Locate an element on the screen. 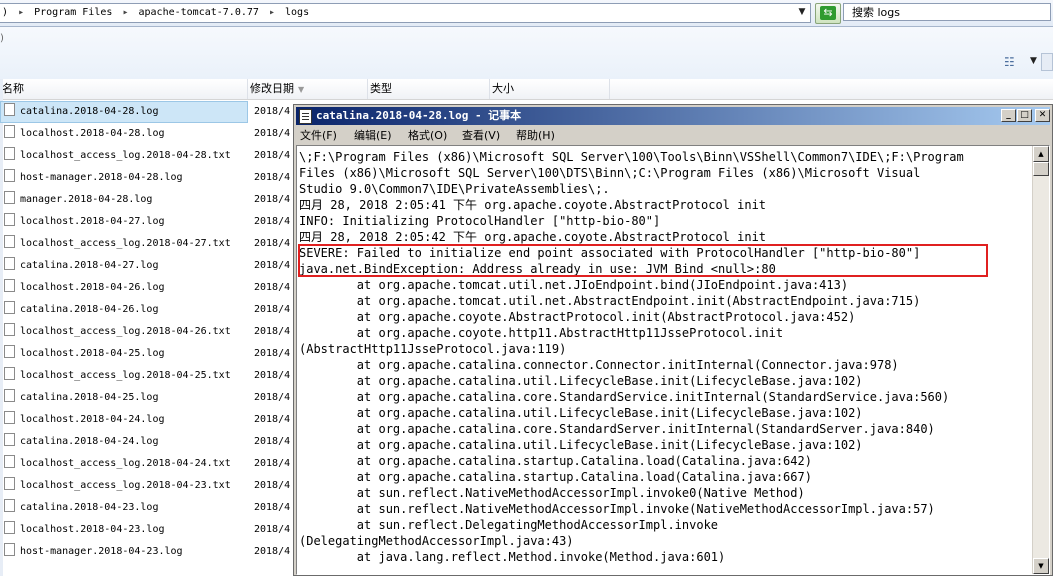  column-header-row: 名称 修改日期 ▼ 类型 大小 is located at coordinates (526, 89).